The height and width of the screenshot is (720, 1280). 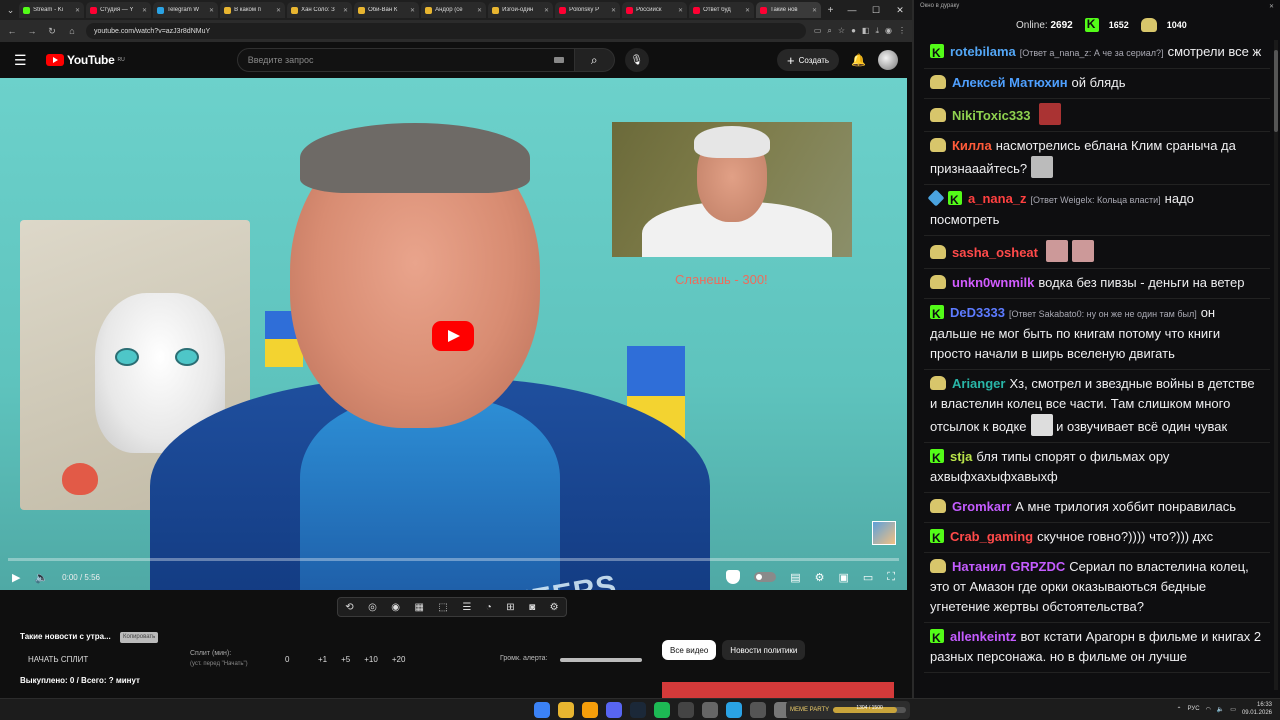 I want to click on maximize-icon: ☐, so click(x=876, y=10).